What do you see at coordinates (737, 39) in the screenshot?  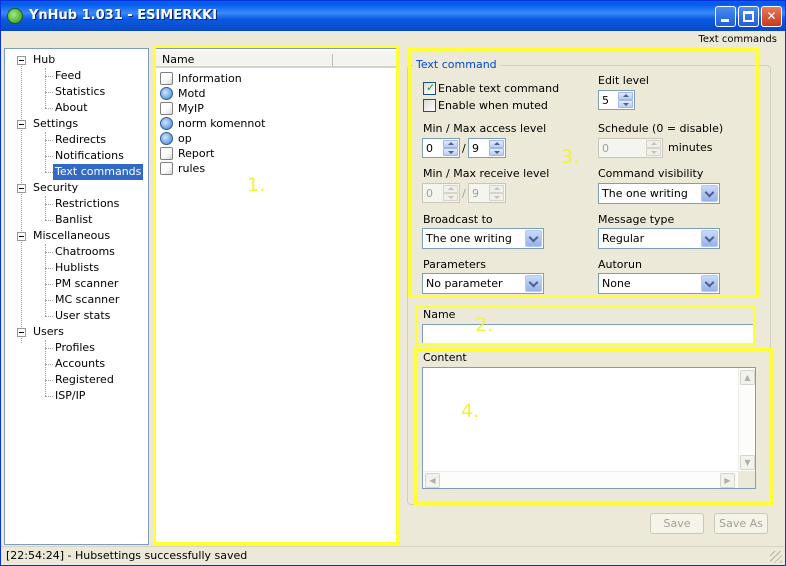 I see `section-label: Text commands` at bounding box center [737, 39].